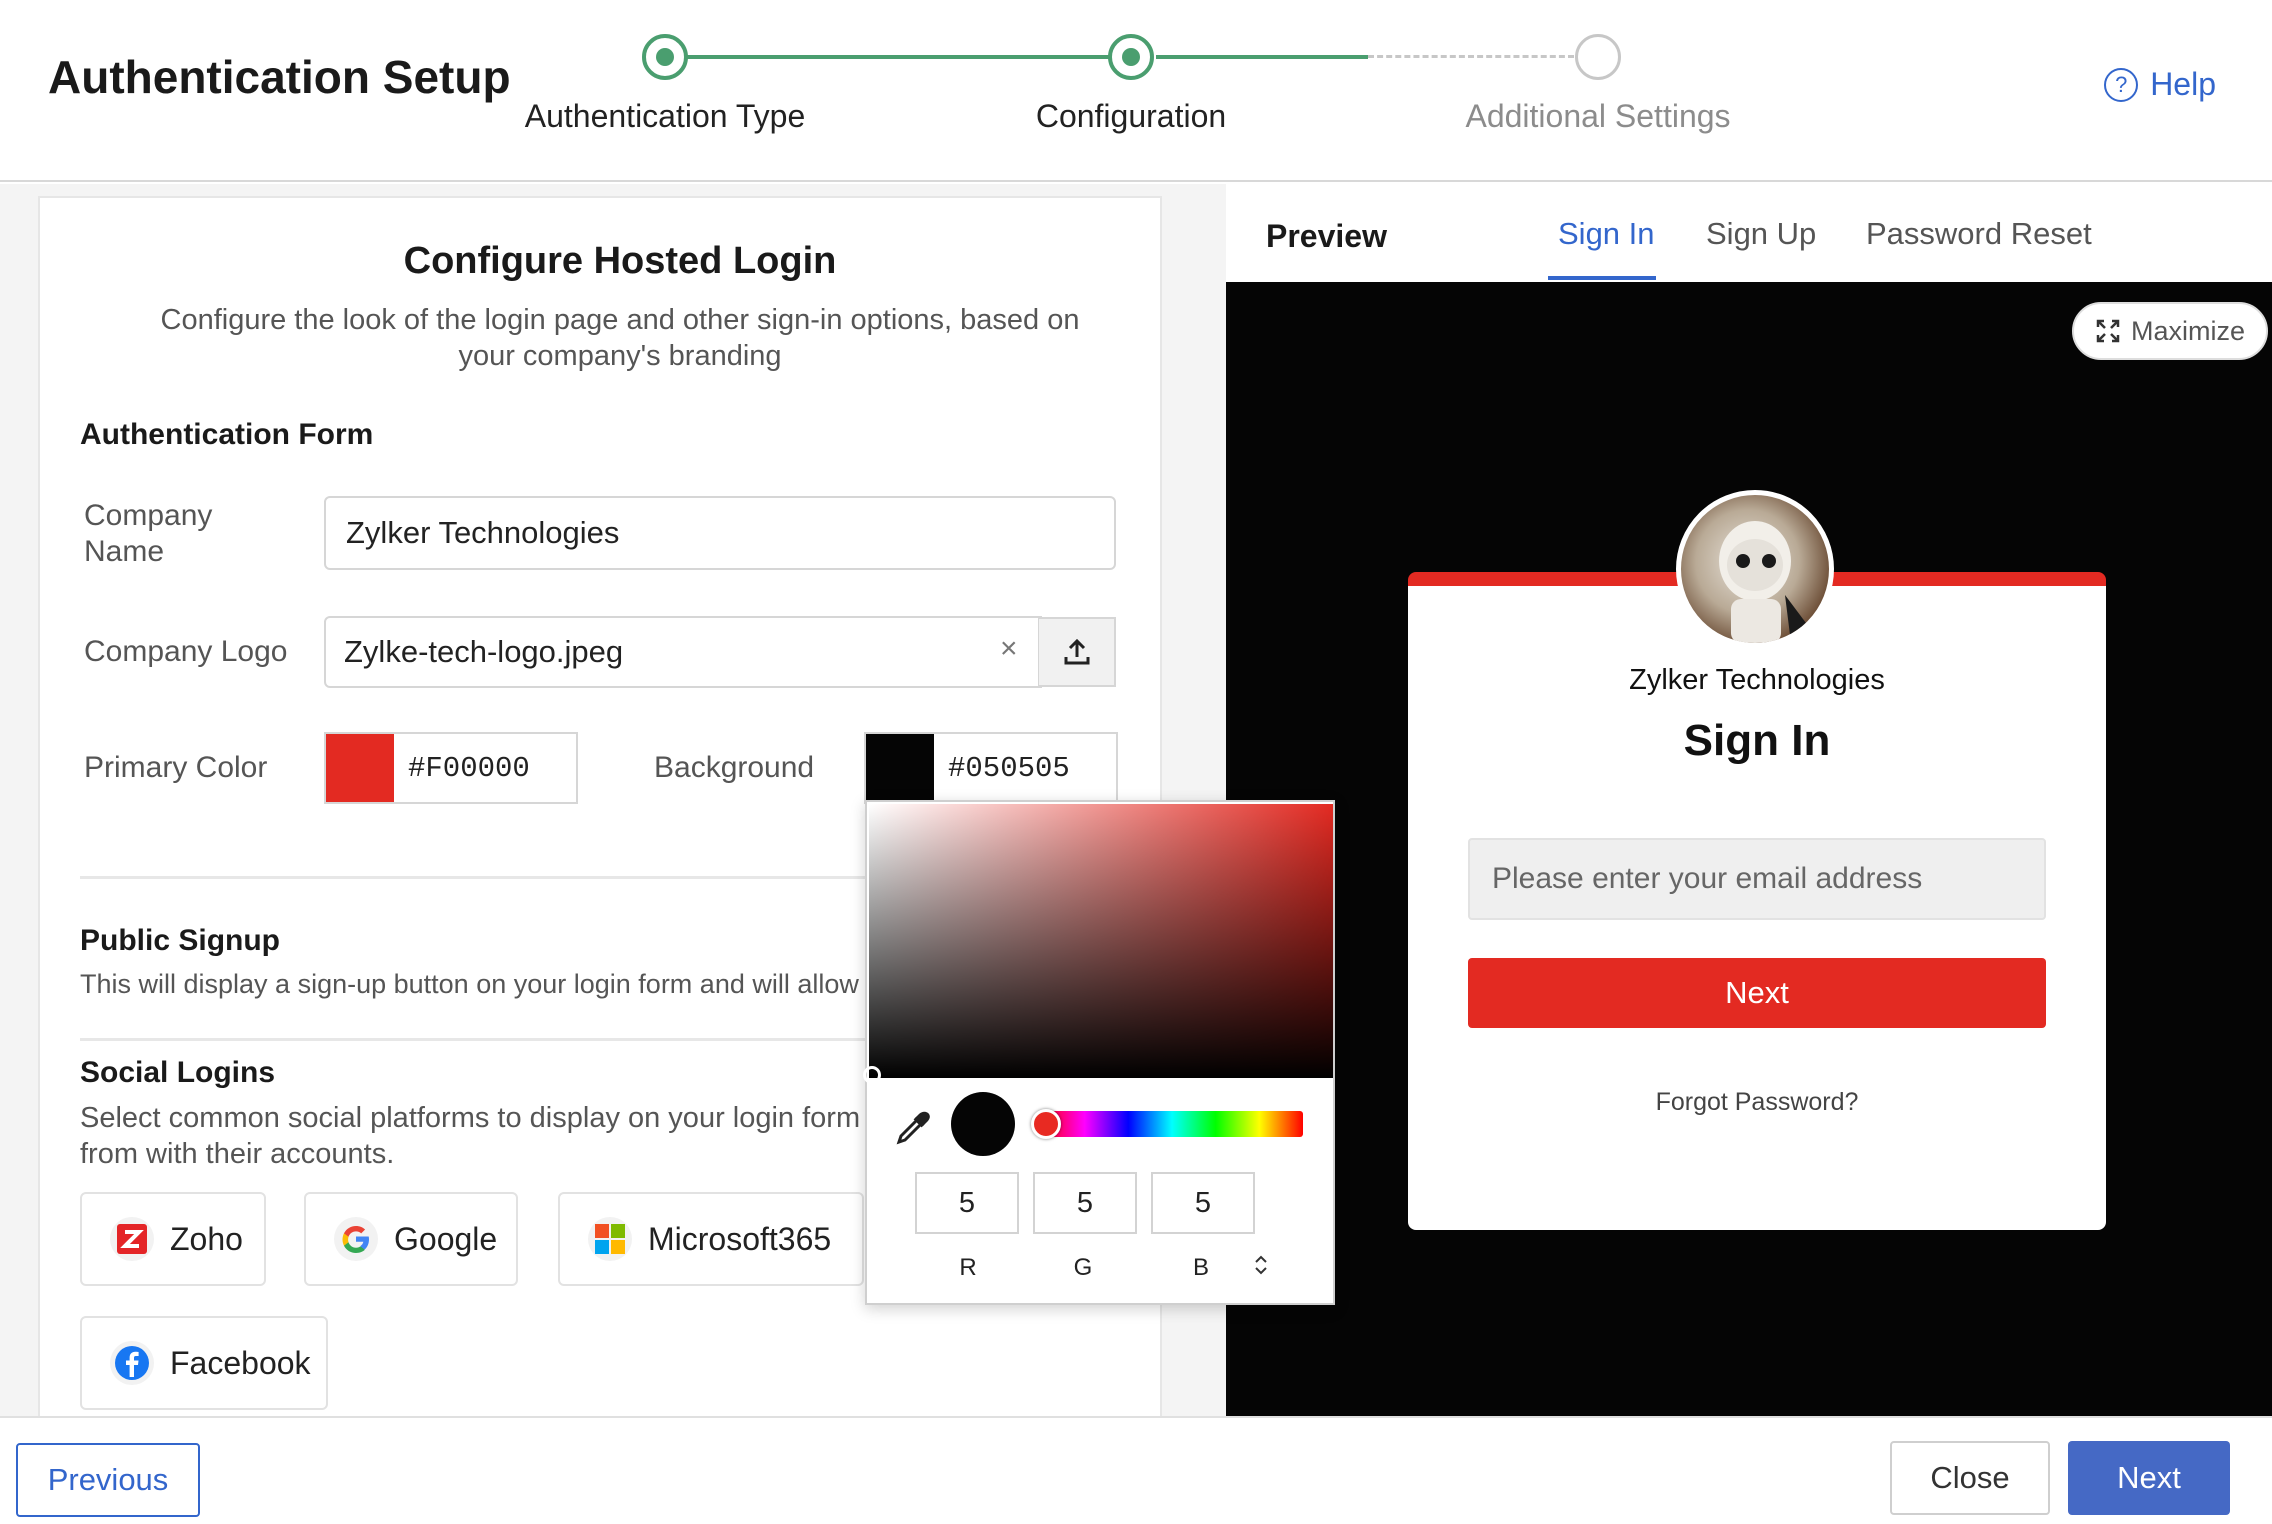 The width and height of the screenshot is (2272, 1524). I want to click on step-3-pending-icon, so click(1598, 57).